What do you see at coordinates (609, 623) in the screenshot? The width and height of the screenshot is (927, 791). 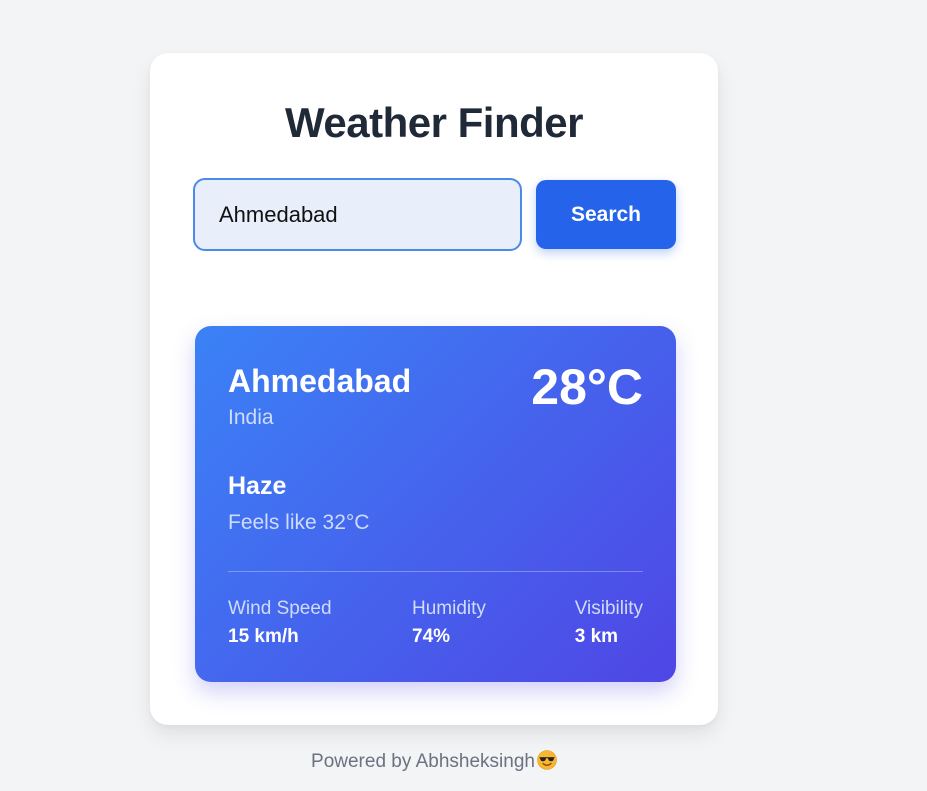 I see `visibility-stat: Visibility 3 km` at bounding box center [609, 623].